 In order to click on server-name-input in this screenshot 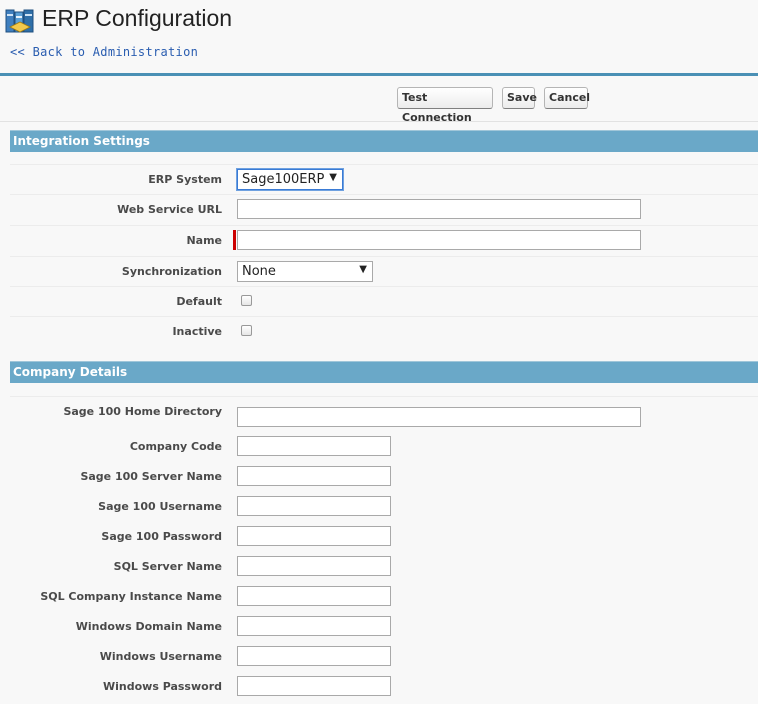, I will do `click(314, 476)`.